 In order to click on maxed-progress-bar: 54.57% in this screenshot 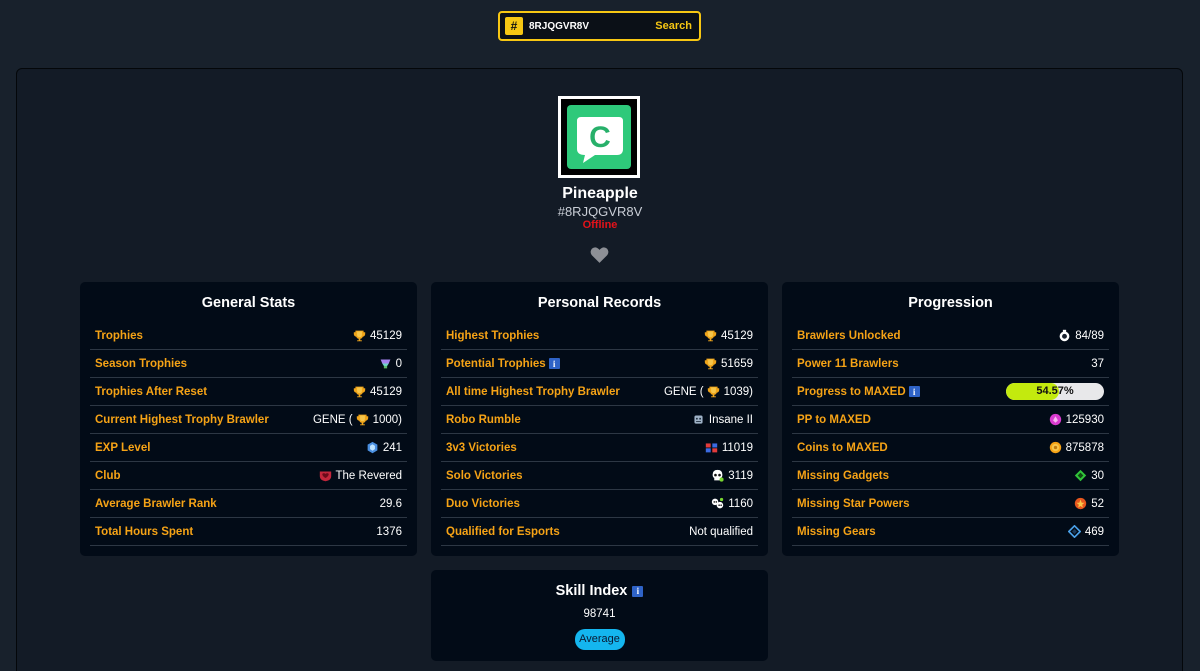, I will do `click(1055, 391)`.